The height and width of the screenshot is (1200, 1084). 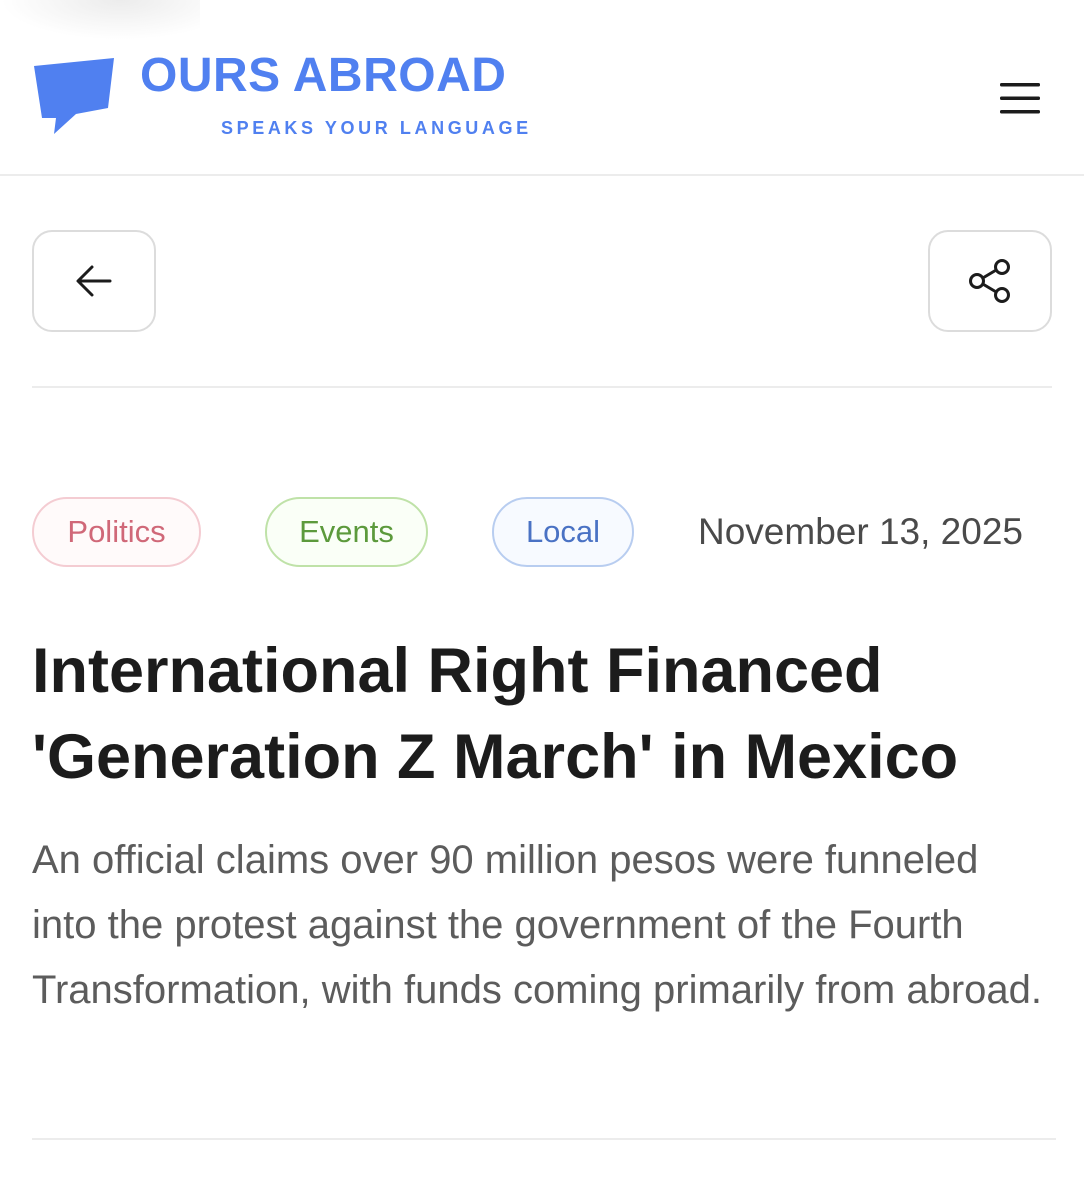 I want to click on arrow-left-icon, so click(x=94, y=281).